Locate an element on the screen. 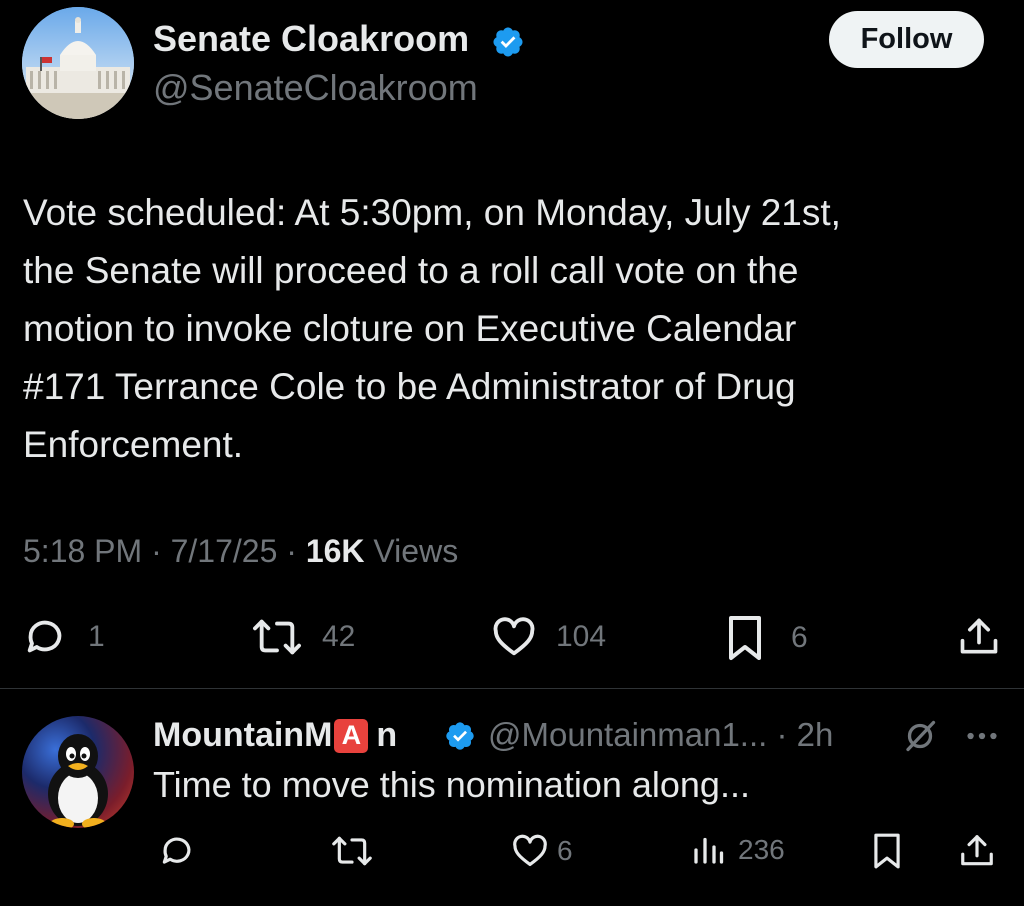 The width and height of the screenshot is (1024, 906). reply-button: 1 is located at coordinates (63, 637).